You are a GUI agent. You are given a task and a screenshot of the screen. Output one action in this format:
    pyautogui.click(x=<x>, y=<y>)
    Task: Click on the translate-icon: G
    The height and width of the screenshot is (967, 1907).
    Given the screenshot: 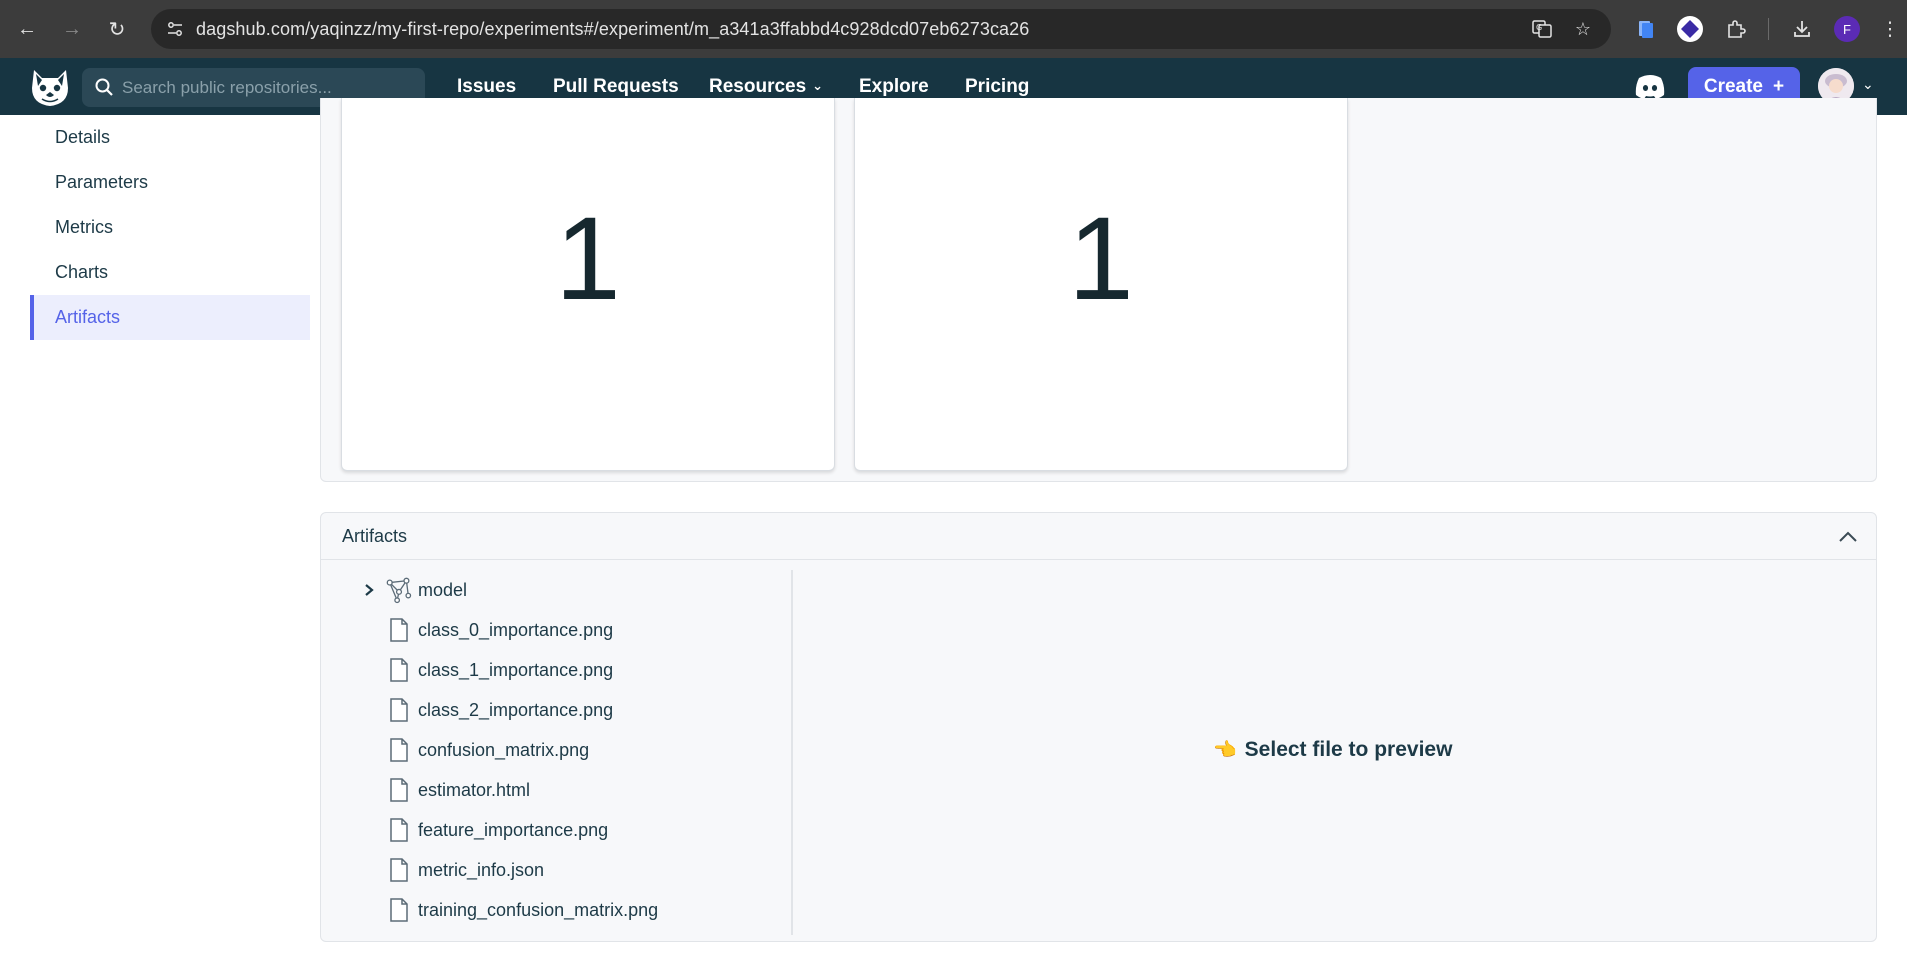 What is the action you would take?
    pyautogui.click(x=1542, y=29)
    